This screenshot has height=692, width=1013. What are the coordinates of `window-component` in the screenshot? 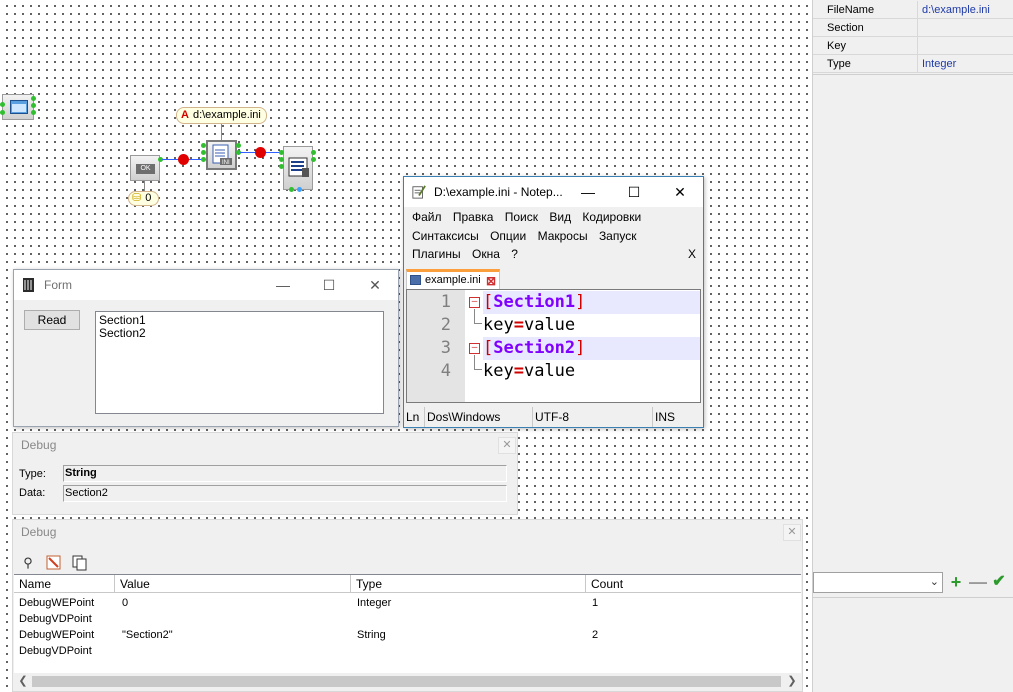 It's located at (18, 107).